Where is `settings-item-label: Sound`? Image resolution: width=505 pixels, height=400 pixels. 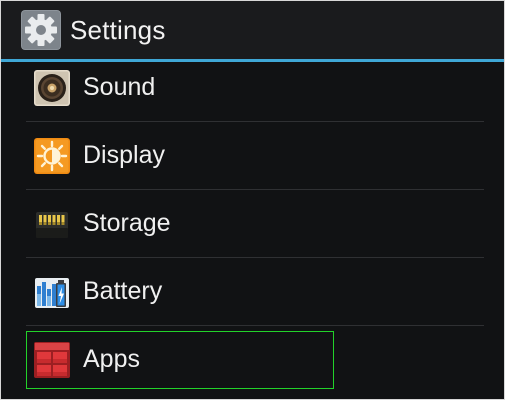 settings-item-label: Sound is located at coordinates (119, 87).